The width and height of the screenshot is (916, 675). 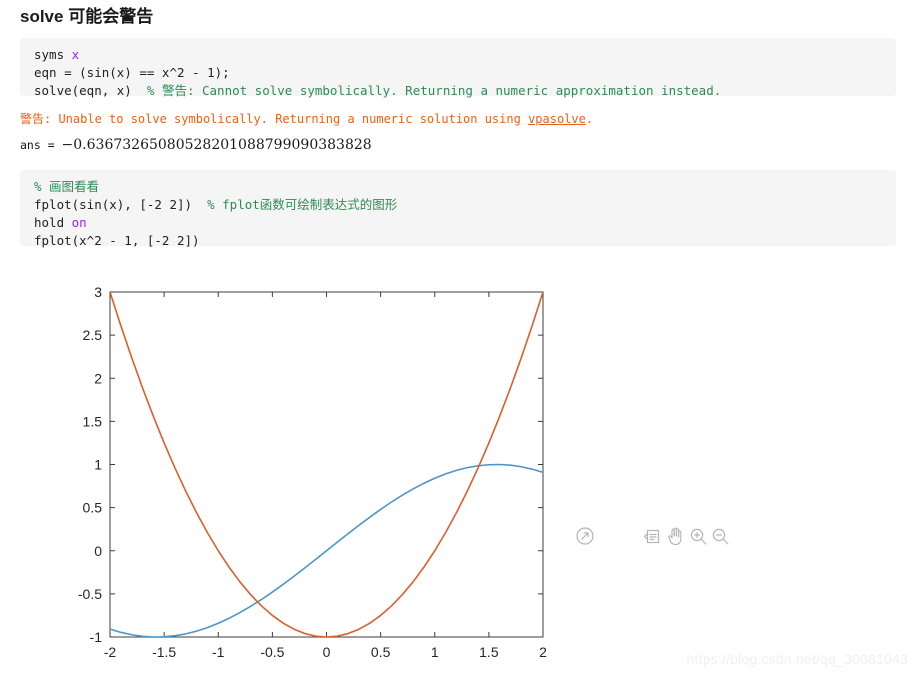 What do you see at coordinates (458, 241) in the screenshot?
I see `code-line: fplot(x^2 - 1, [-2 2])` at bounding box center [458, 241].